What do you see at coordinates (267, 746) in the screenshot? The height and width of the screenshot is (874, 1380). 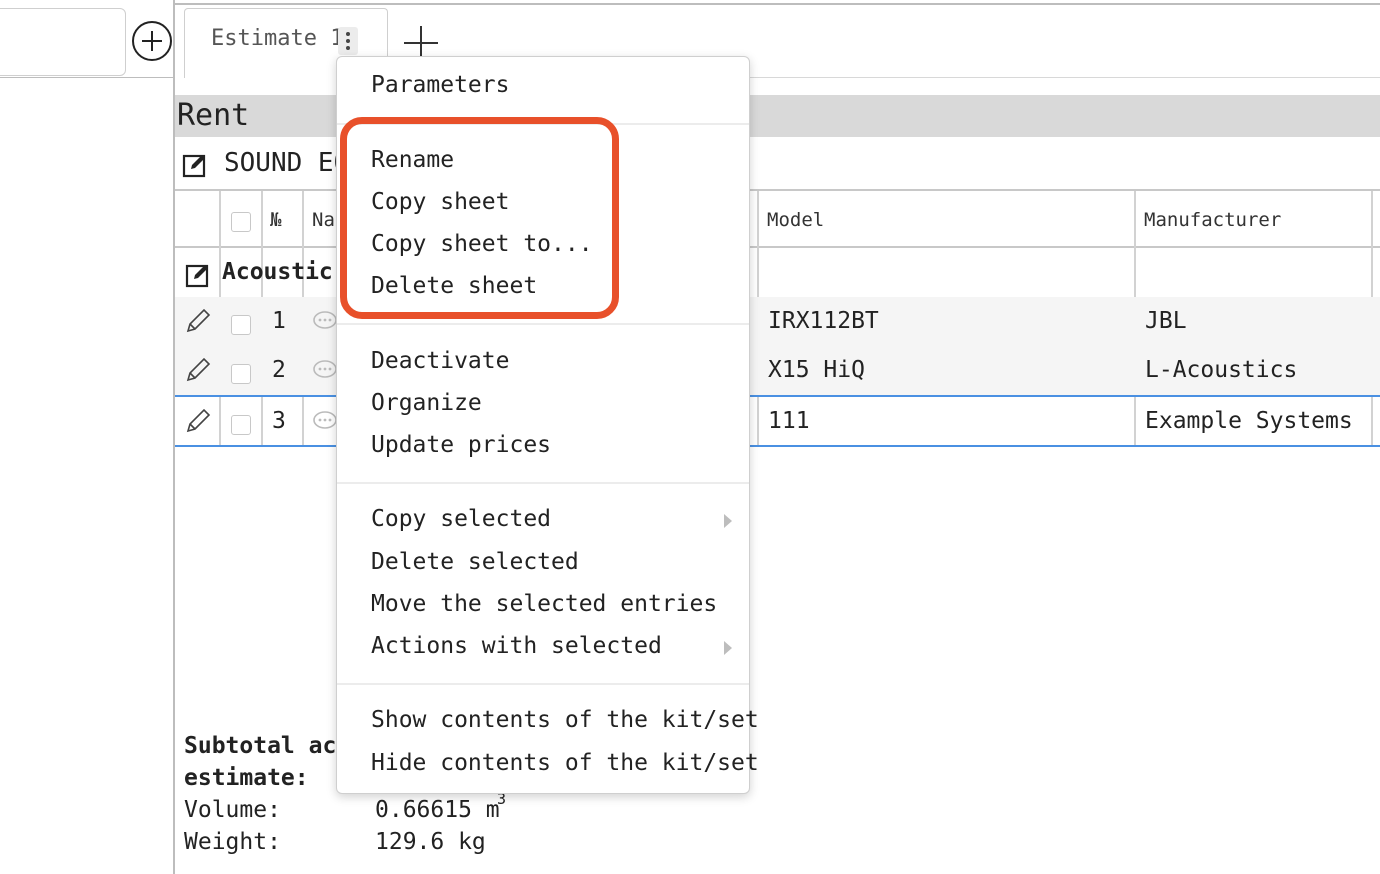 I see `subtotal-label: Subtotal acc` at bounding box center [267, 746].